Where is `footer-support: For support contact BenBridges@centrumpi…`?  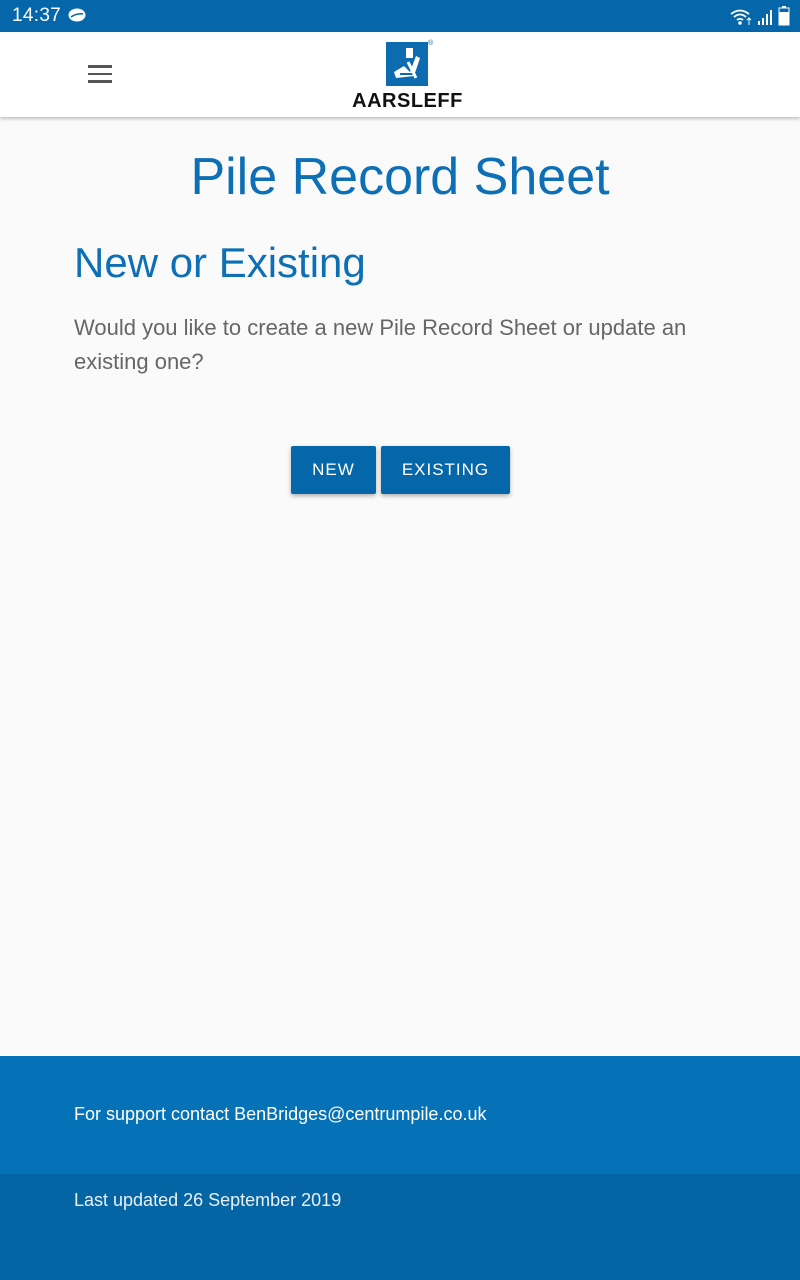 footer-support: For support contact BenBridges@centrumpi… is located at coordinates (400, 1115).